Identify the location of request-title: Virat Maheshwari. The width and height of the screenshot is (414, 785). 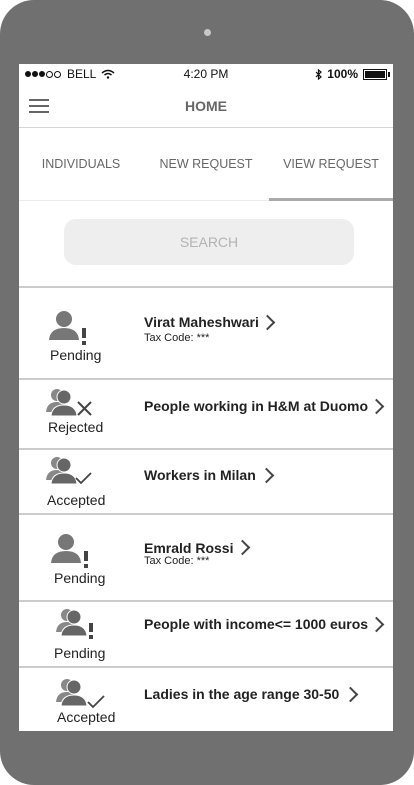
(201, 322).